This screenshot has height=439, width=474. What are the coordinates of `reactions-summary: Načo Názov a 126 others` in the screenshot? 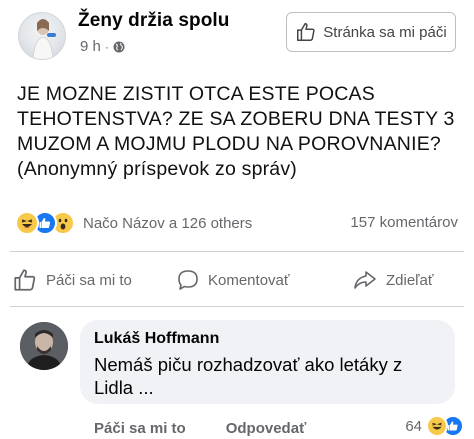 It's located at (133, 223).